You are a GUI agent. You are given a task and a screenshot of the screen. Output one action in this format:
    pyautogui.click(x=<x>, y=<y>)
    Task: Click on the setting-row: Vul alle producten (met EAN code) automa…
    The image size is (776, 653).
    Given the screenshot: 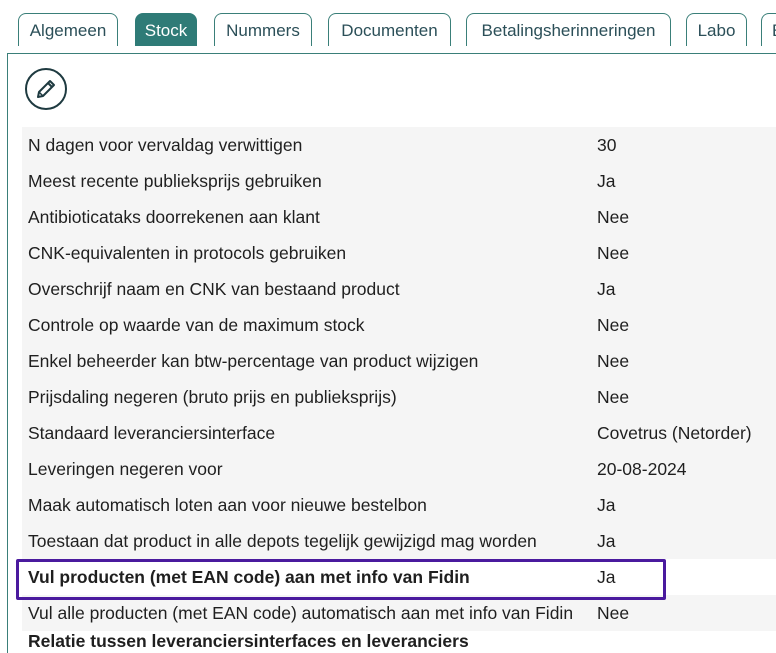 What is the action you would take?
    pyautogui.click(x=399, y=613)
    